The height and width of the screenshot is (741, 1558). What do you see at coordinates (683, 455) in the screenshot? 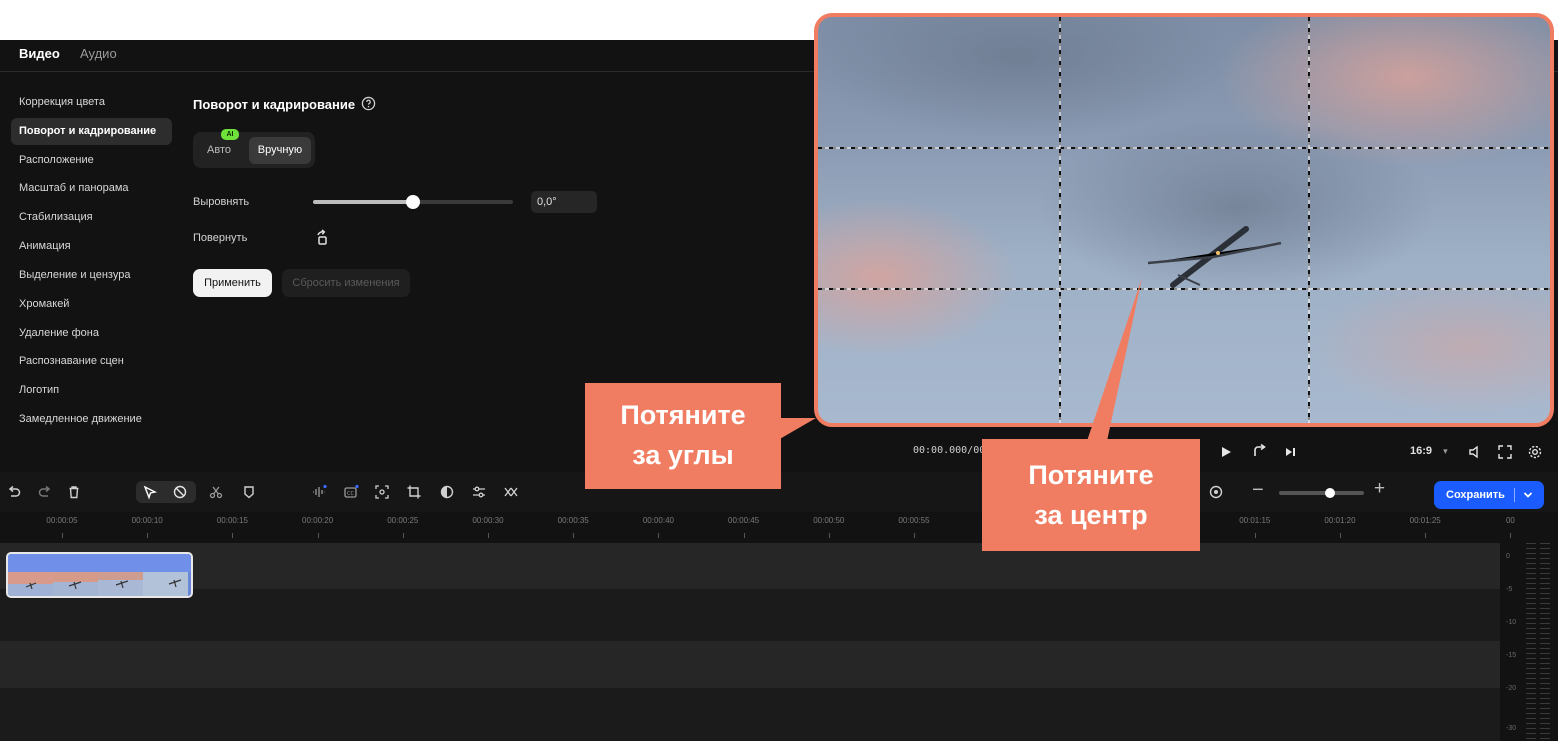
I see `callout-text: за углы` at bounding box center [683, 455].